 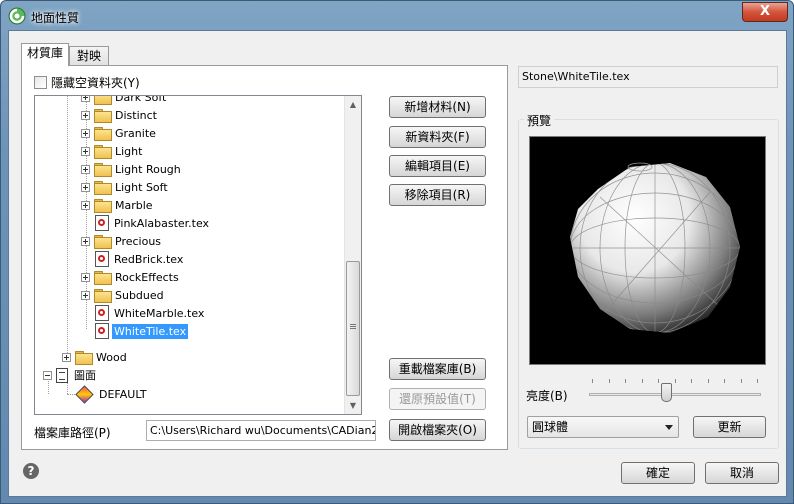 I want to click on brightness-label: 亮度(B), so click(x=547, y=396).